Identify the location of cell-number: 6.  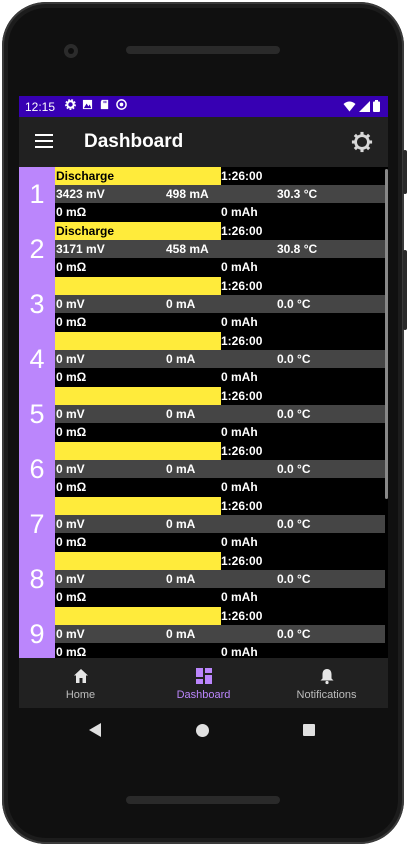
(37, 469).